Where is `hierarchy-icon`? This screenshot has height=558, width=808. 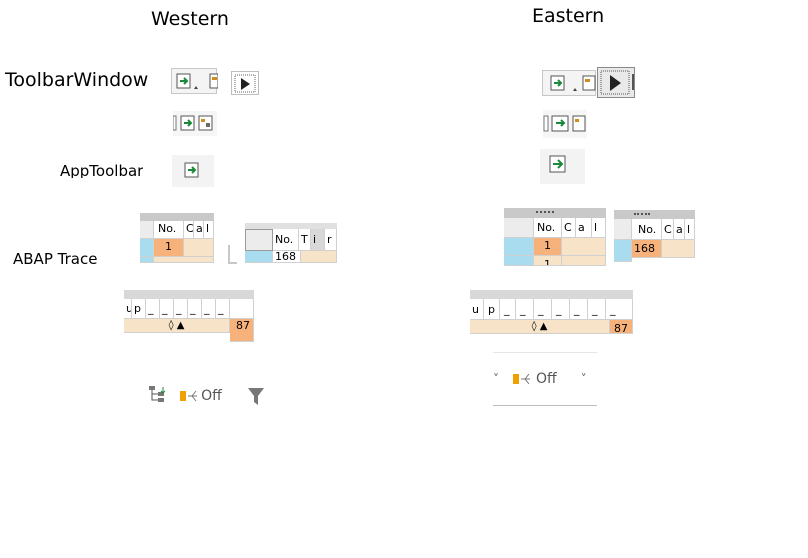 hierarchy-icon is located at coordinates (156, 396).